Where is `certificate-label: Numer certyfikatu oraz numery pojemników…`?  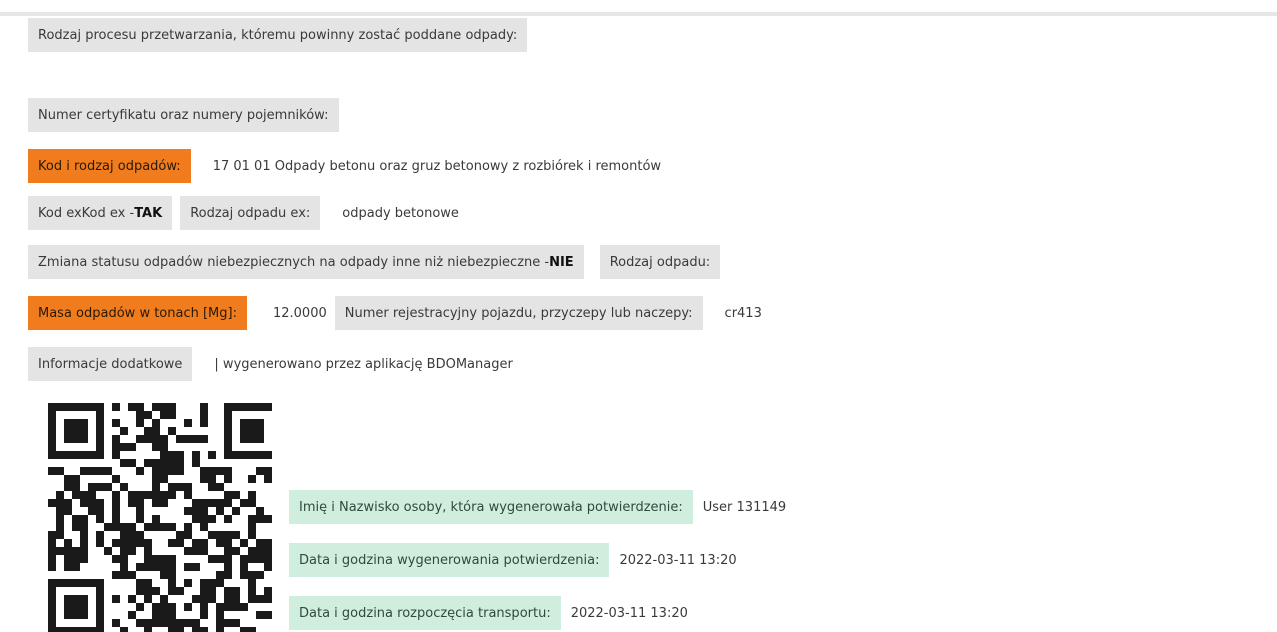
certificate-label: Numer certyfikatu oraz numery pojemników… is located at coordinates (183, 115).